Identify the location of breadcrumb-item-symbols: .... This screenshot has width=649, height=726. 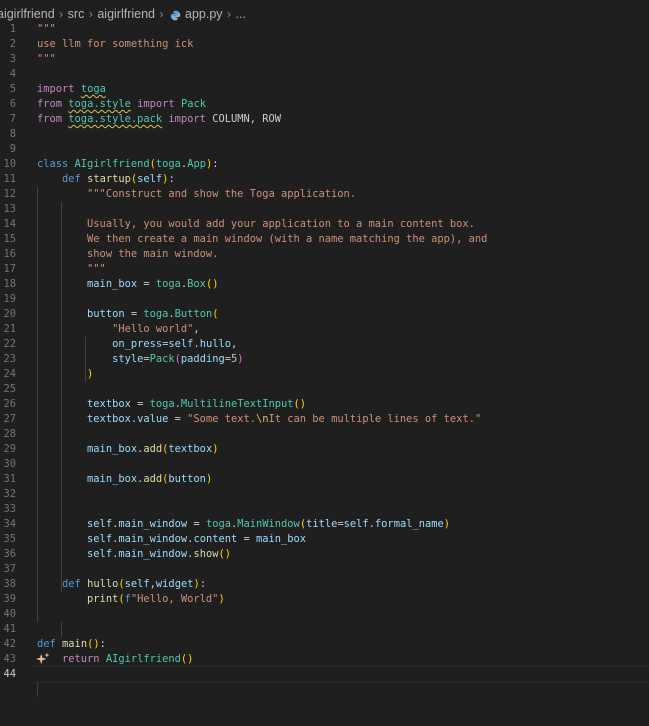
(241, 14).